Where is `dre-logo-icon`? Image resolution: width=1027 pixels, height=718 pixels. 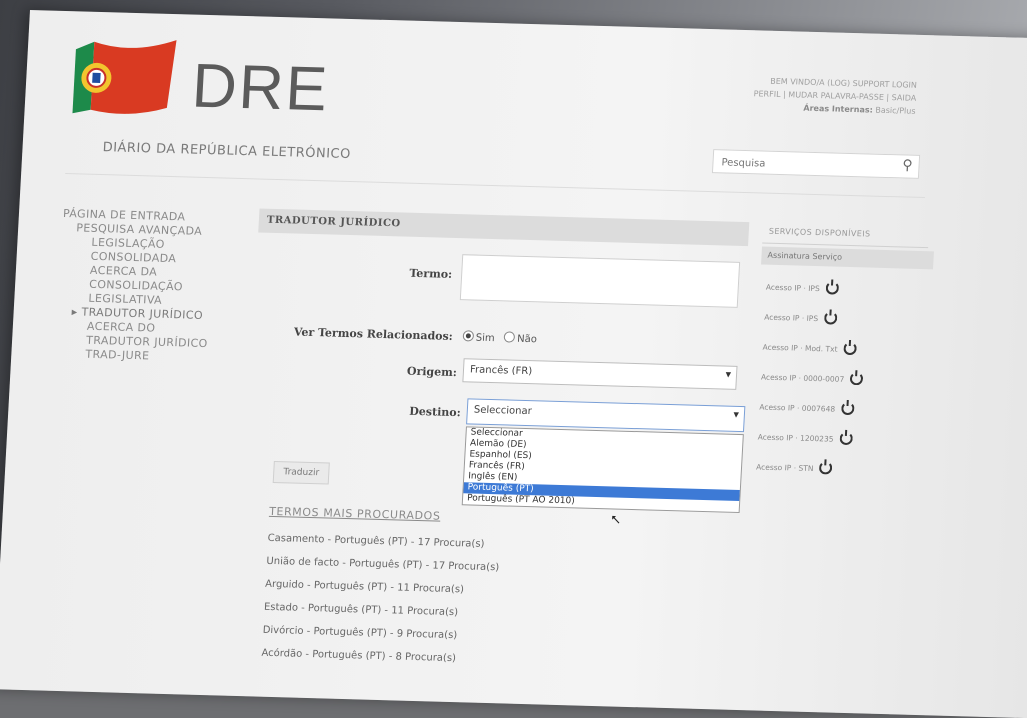
dre-logo-icon is located at coordinates (125, 77).